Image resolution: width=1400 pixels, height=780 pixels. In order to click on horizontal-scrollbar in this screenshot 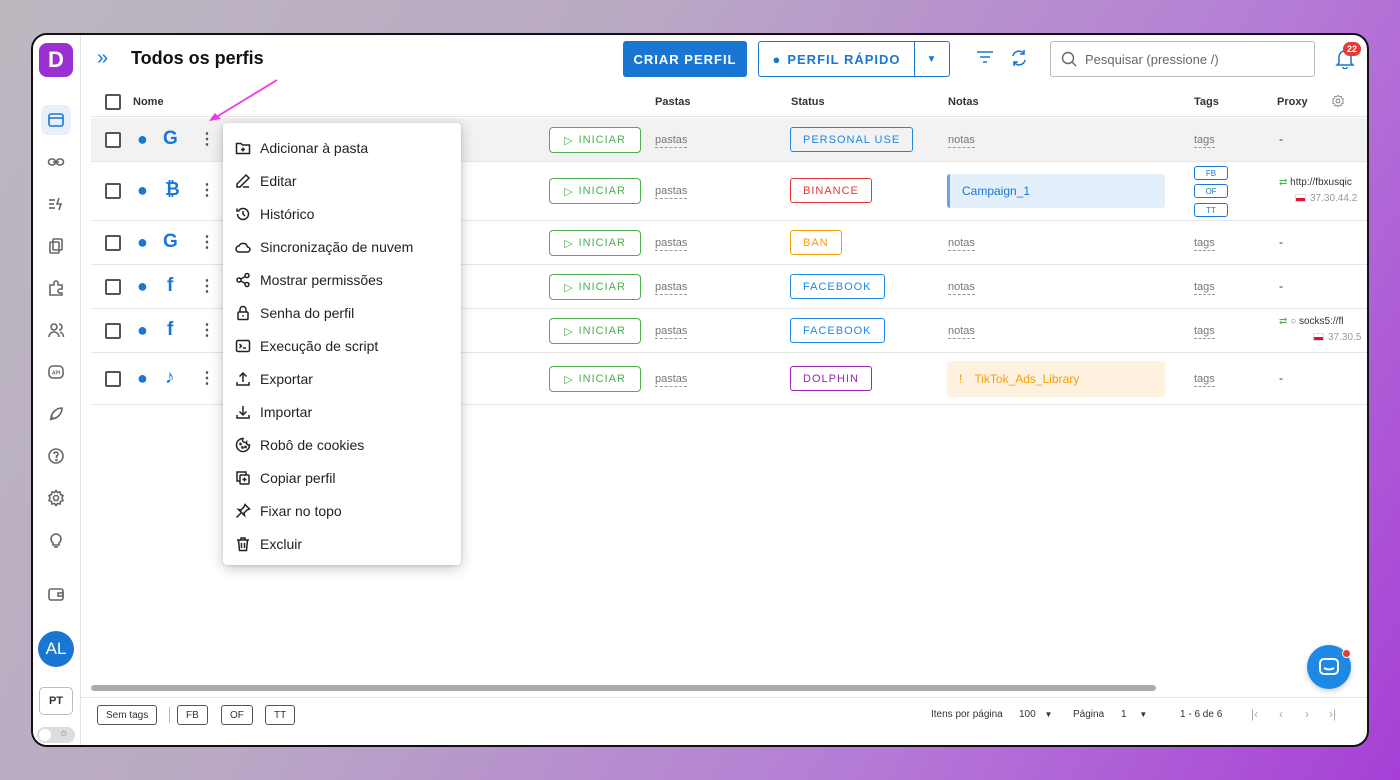, I will do `click(623, 688)`.